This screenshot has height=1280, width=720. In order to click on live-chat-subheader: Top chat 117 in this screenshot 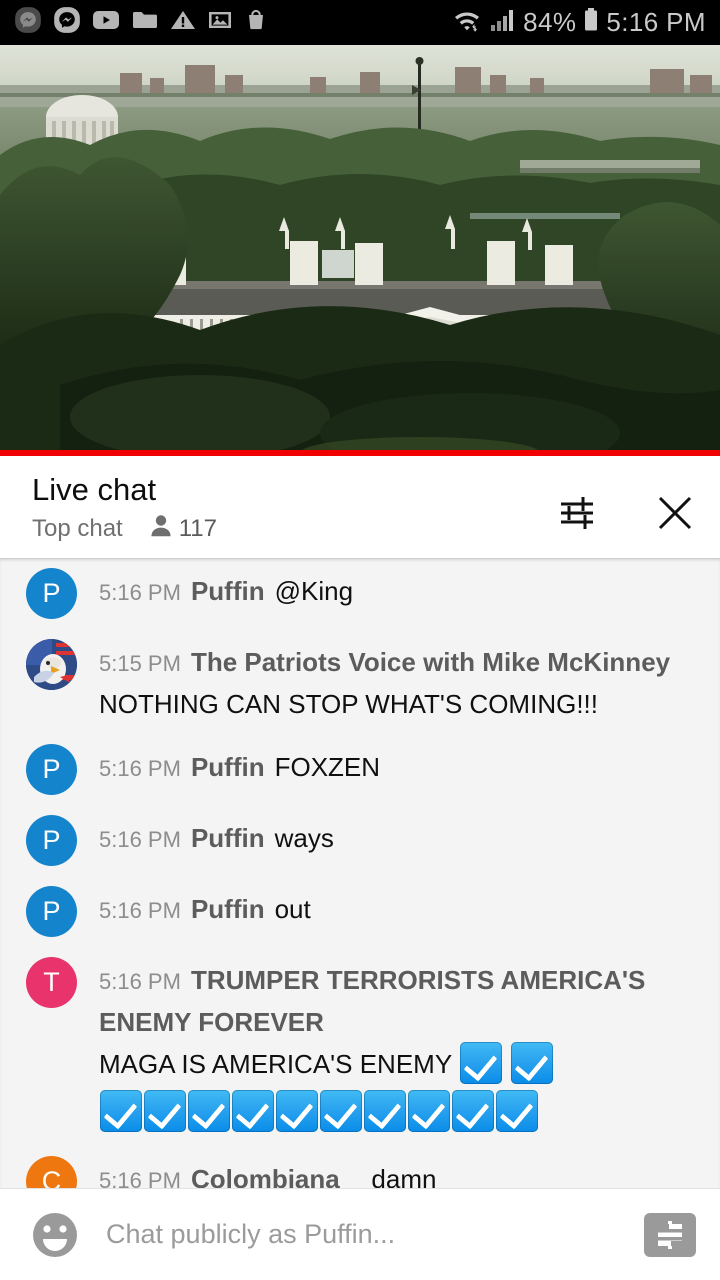, I will do `click(293, 528)`.